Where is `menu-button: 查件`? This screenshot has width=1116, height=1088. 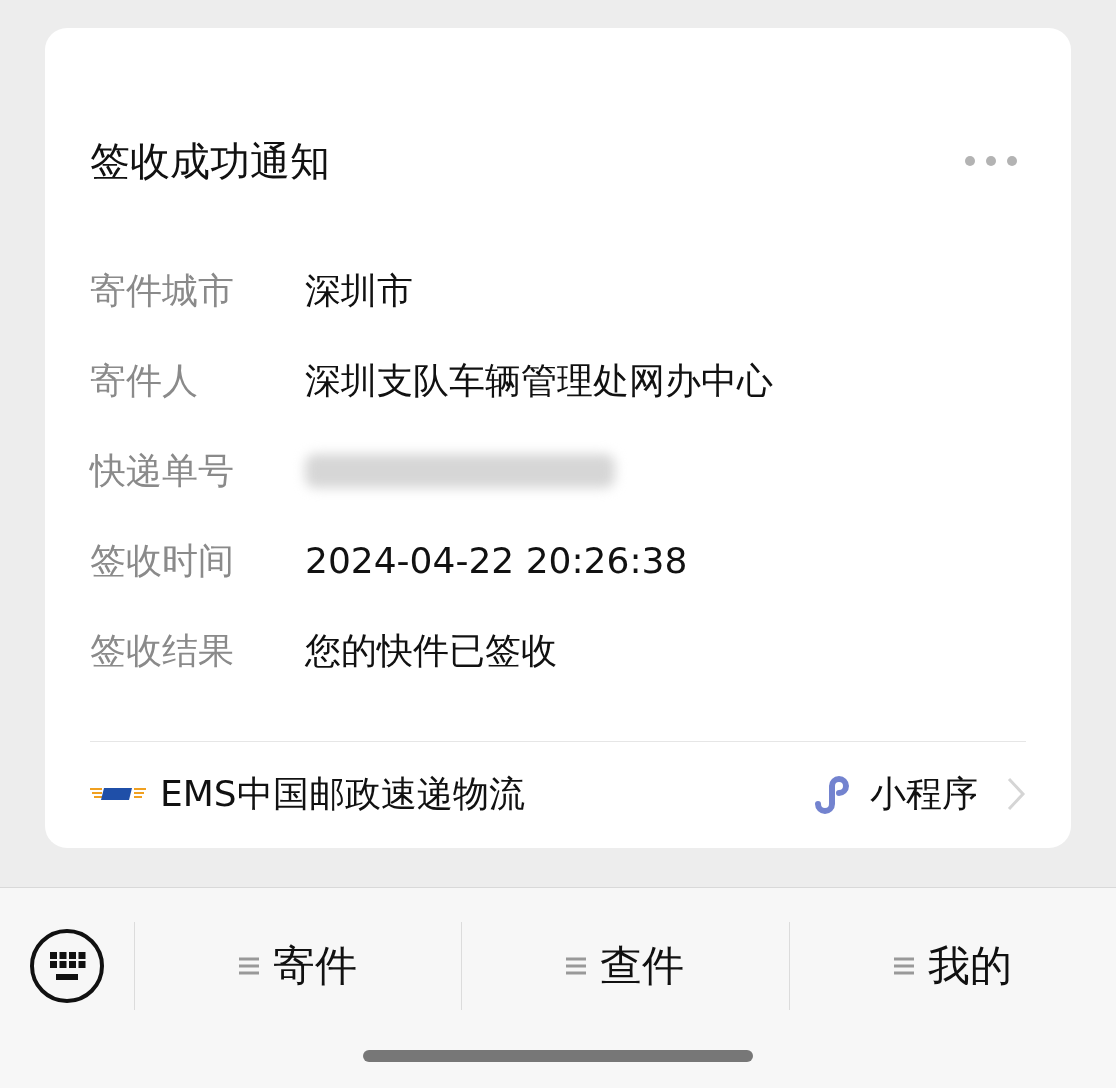
menu-button: 查件 is located at coordinates (626, 966).